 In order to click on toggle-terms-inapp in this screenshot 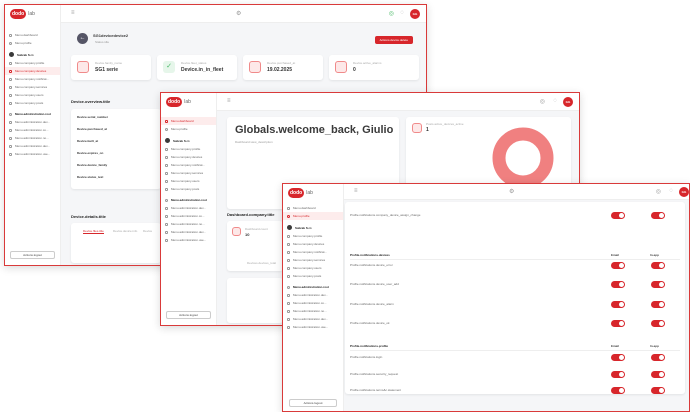, I will do `click(658, 390)`.